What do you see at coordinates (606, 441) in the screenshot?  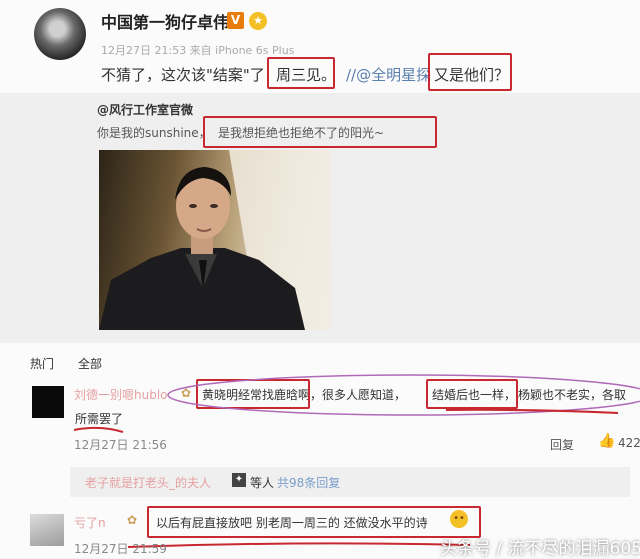 I see `like-icon: 👍` at bounding box center [606, 441].